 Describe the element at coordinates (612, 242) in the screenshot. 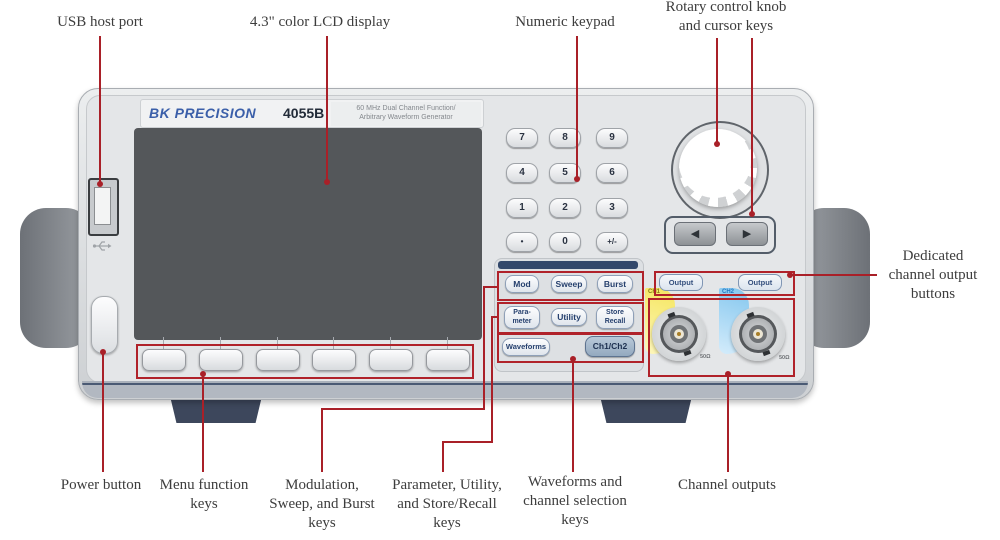

I see `key-plusminus: +/-` at that location.